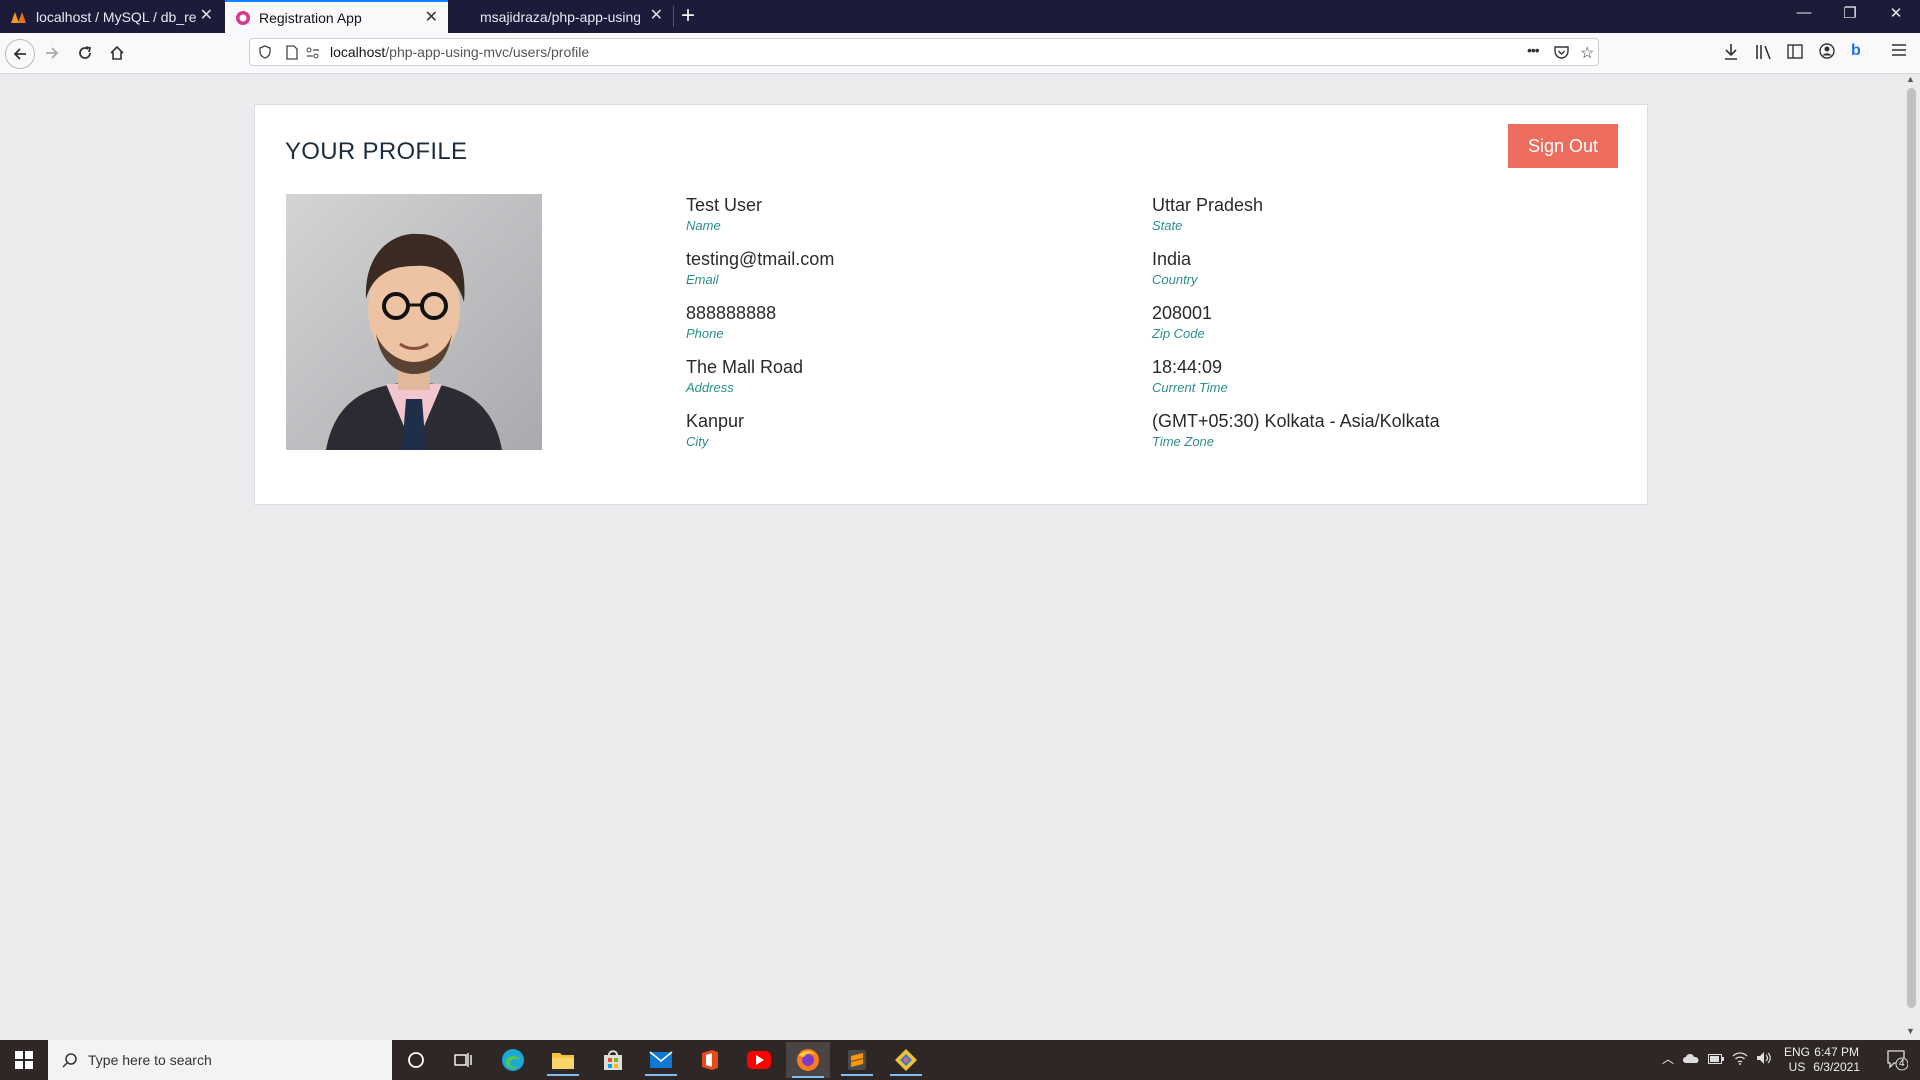 This screenshot has height=1080, width=1920. Describe the element at coordinates (85, 53) in the screenshot. I see `reload-icon` at that location.